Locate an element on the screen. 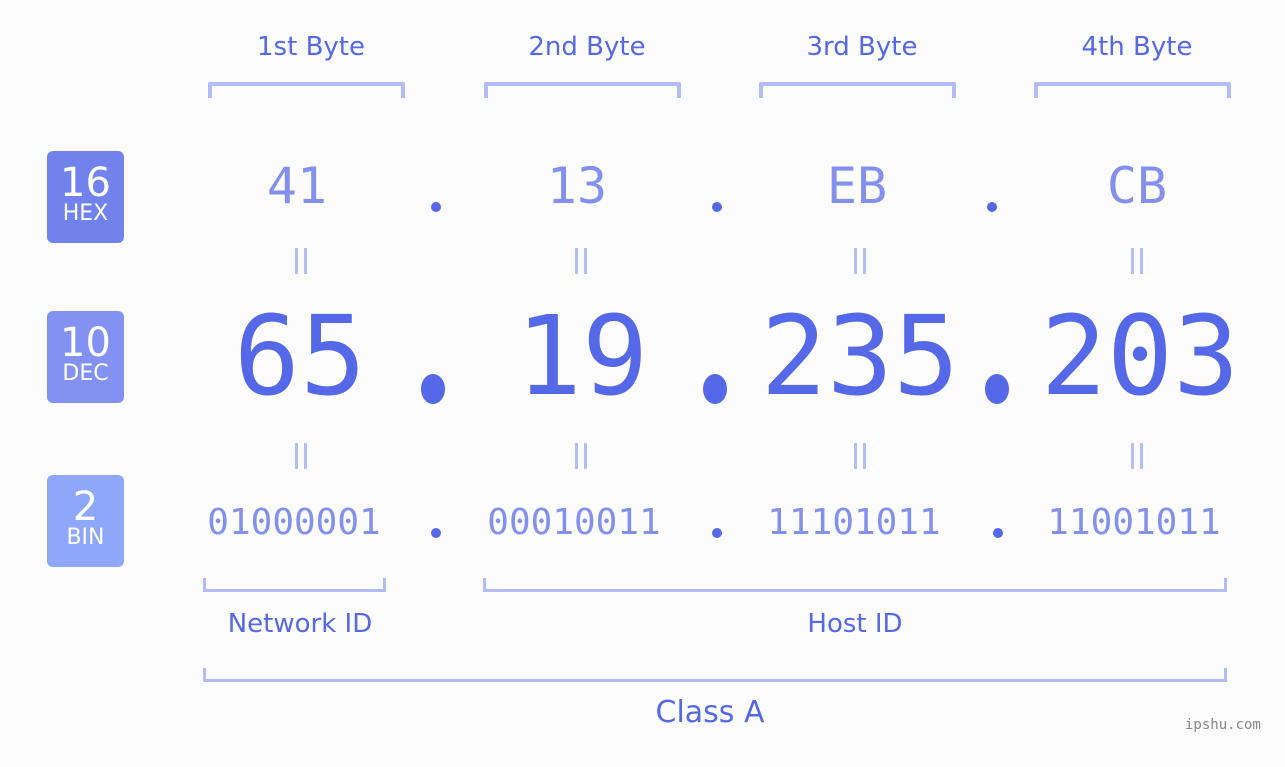 The image size is (1285, 767). hex-byte-1: 41 is located at coordinates (297, 186).